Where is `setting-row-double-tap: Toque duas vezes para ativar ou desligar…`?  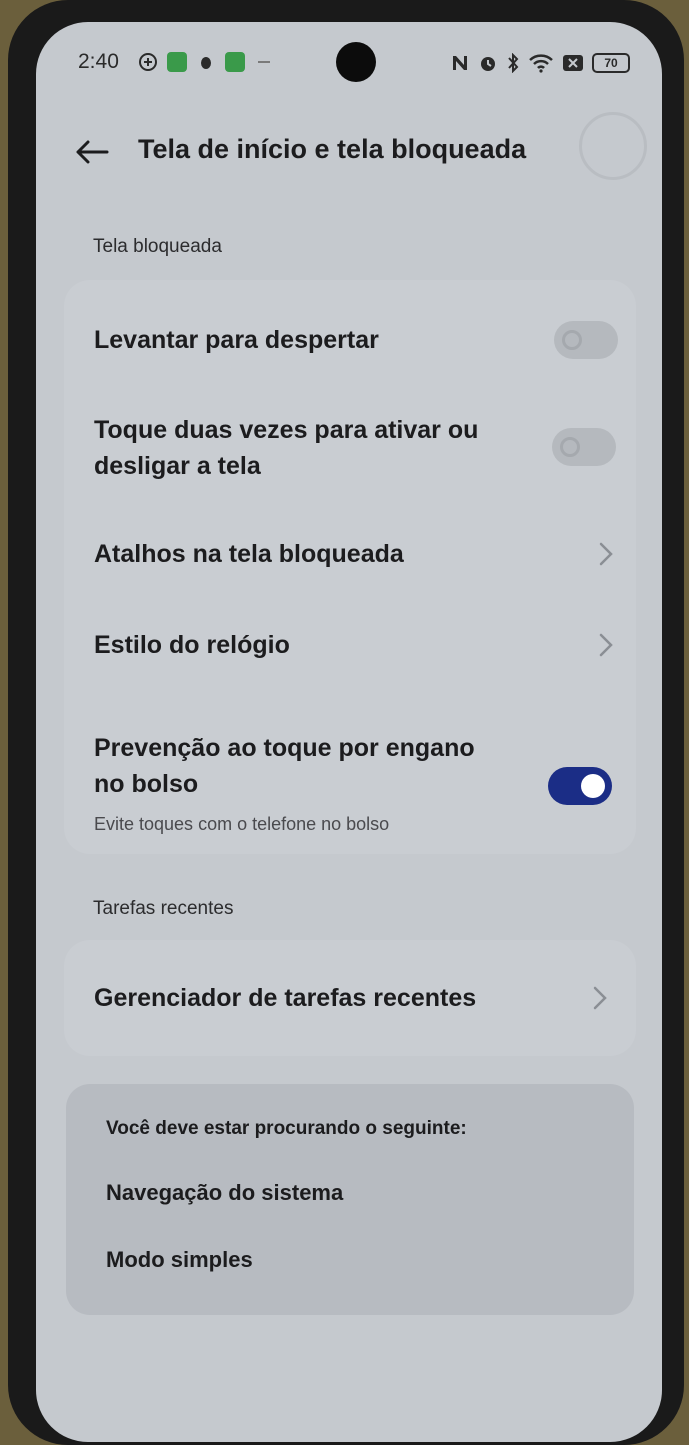 setting-row-double-tap: Toque duas vezes para ativar ou desligar… is located at coordinates (350, 458).